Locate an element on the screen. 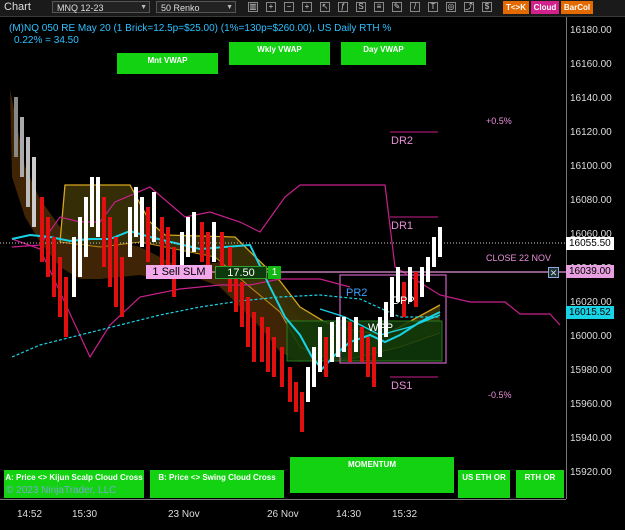 The image size is (625, 530). price-tick-label: 16000.00 is located at coordinates (591, 336).